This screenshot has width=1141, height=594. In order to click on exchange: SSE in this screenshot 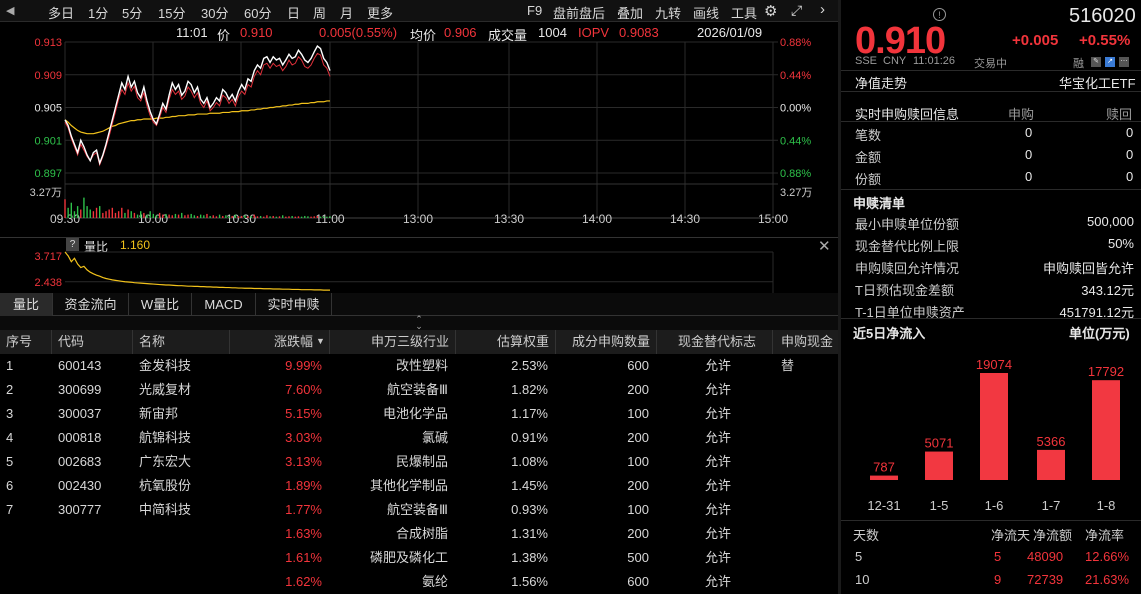, I will do `click(866, 61)`.